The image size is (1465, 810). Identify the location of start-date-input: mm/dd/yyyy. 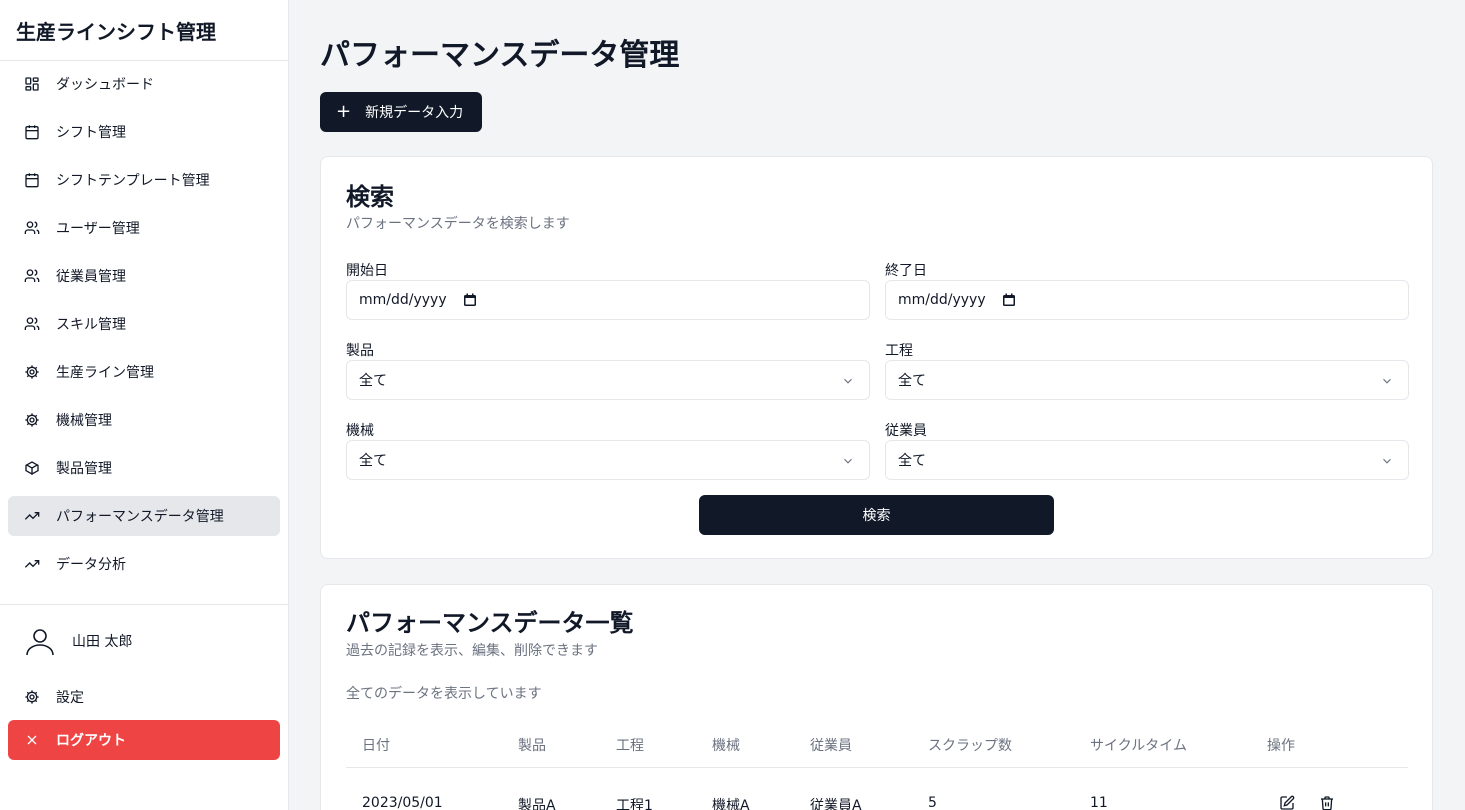
(608, 300).